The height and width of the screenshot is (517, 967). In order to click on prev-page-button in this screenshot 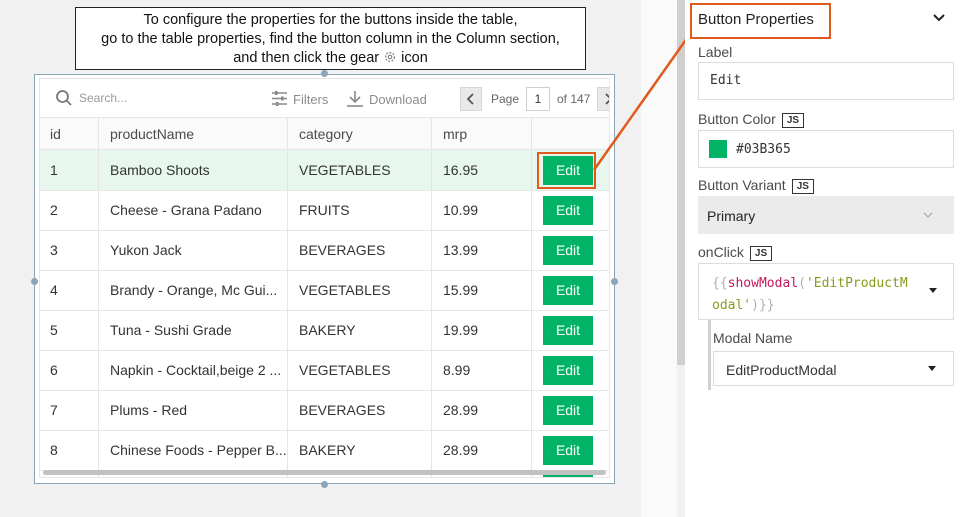, I will do `click(471, 99)`.